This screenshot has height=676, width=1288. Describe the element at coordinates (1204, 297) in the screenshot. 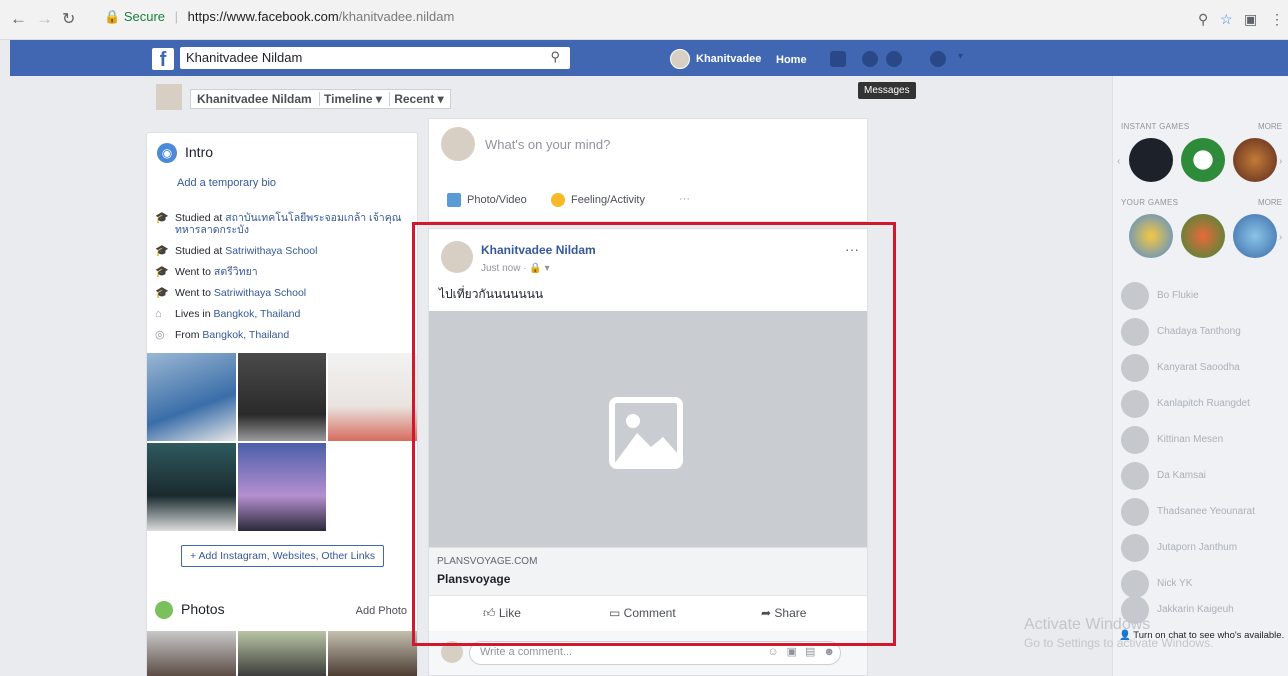

I see `chat-contact: Bo Flukie` at that location.